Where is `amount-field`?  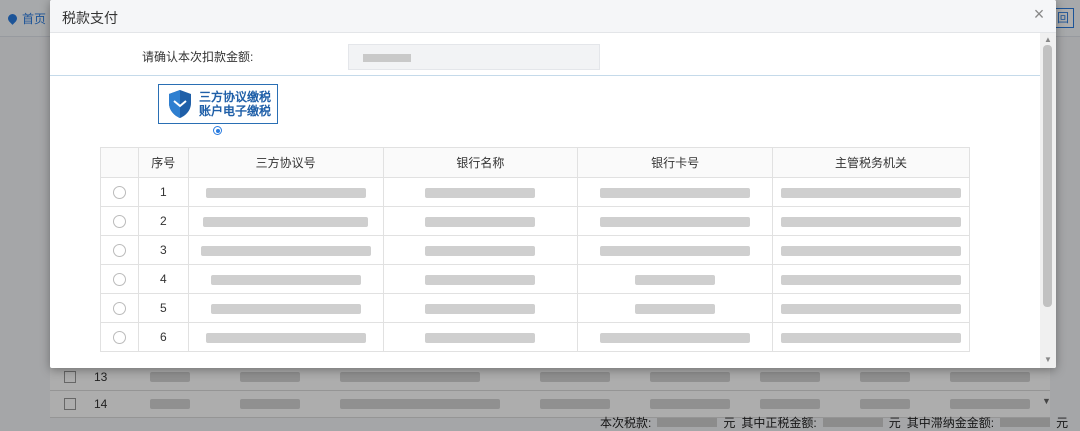
amount-field is located at coordinates (474, 57).